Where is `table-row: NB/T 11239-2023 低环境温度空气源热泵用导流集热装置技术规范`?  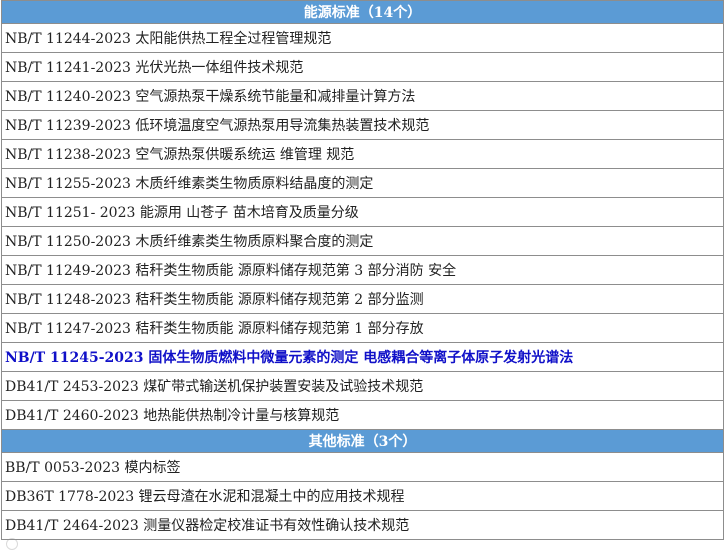
table-row: NB/T 11239-2023 低环境温度空气源热泵用导流集热装置技术规范 is located at coordinates (362, 125).